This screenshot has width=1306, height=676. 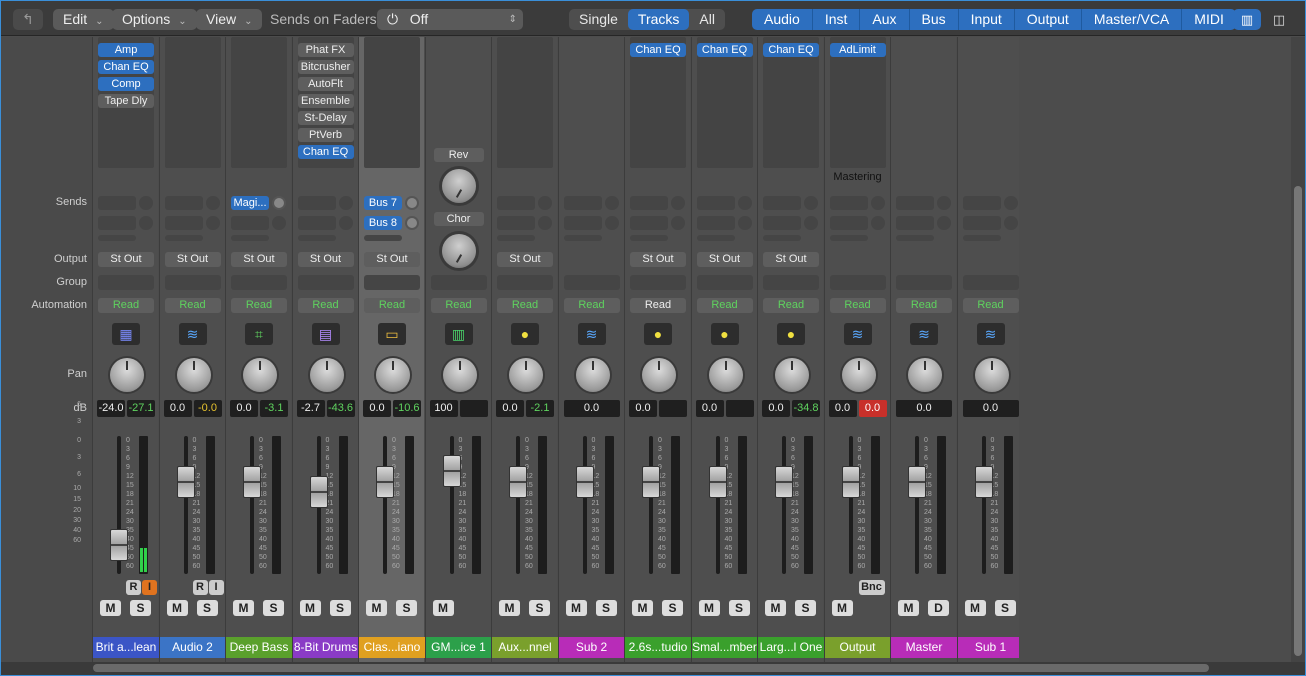 What do you see at coordinates (126, 334) in the screenshot?
I see `track-type-icon: ▦` at bounding box center [126, 334].